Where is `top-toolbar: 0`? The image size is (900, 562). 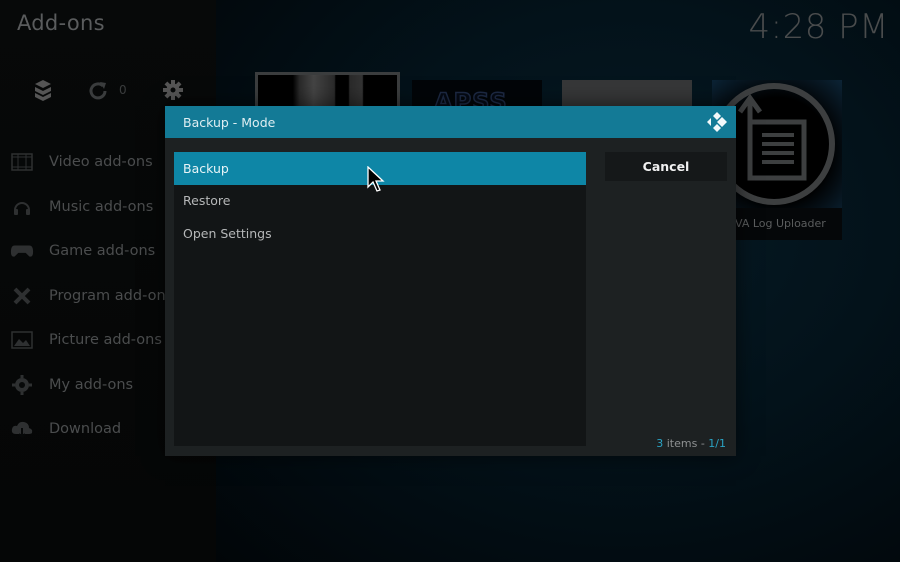 top-toolbar: 0 is located at coordinates (108, 92).